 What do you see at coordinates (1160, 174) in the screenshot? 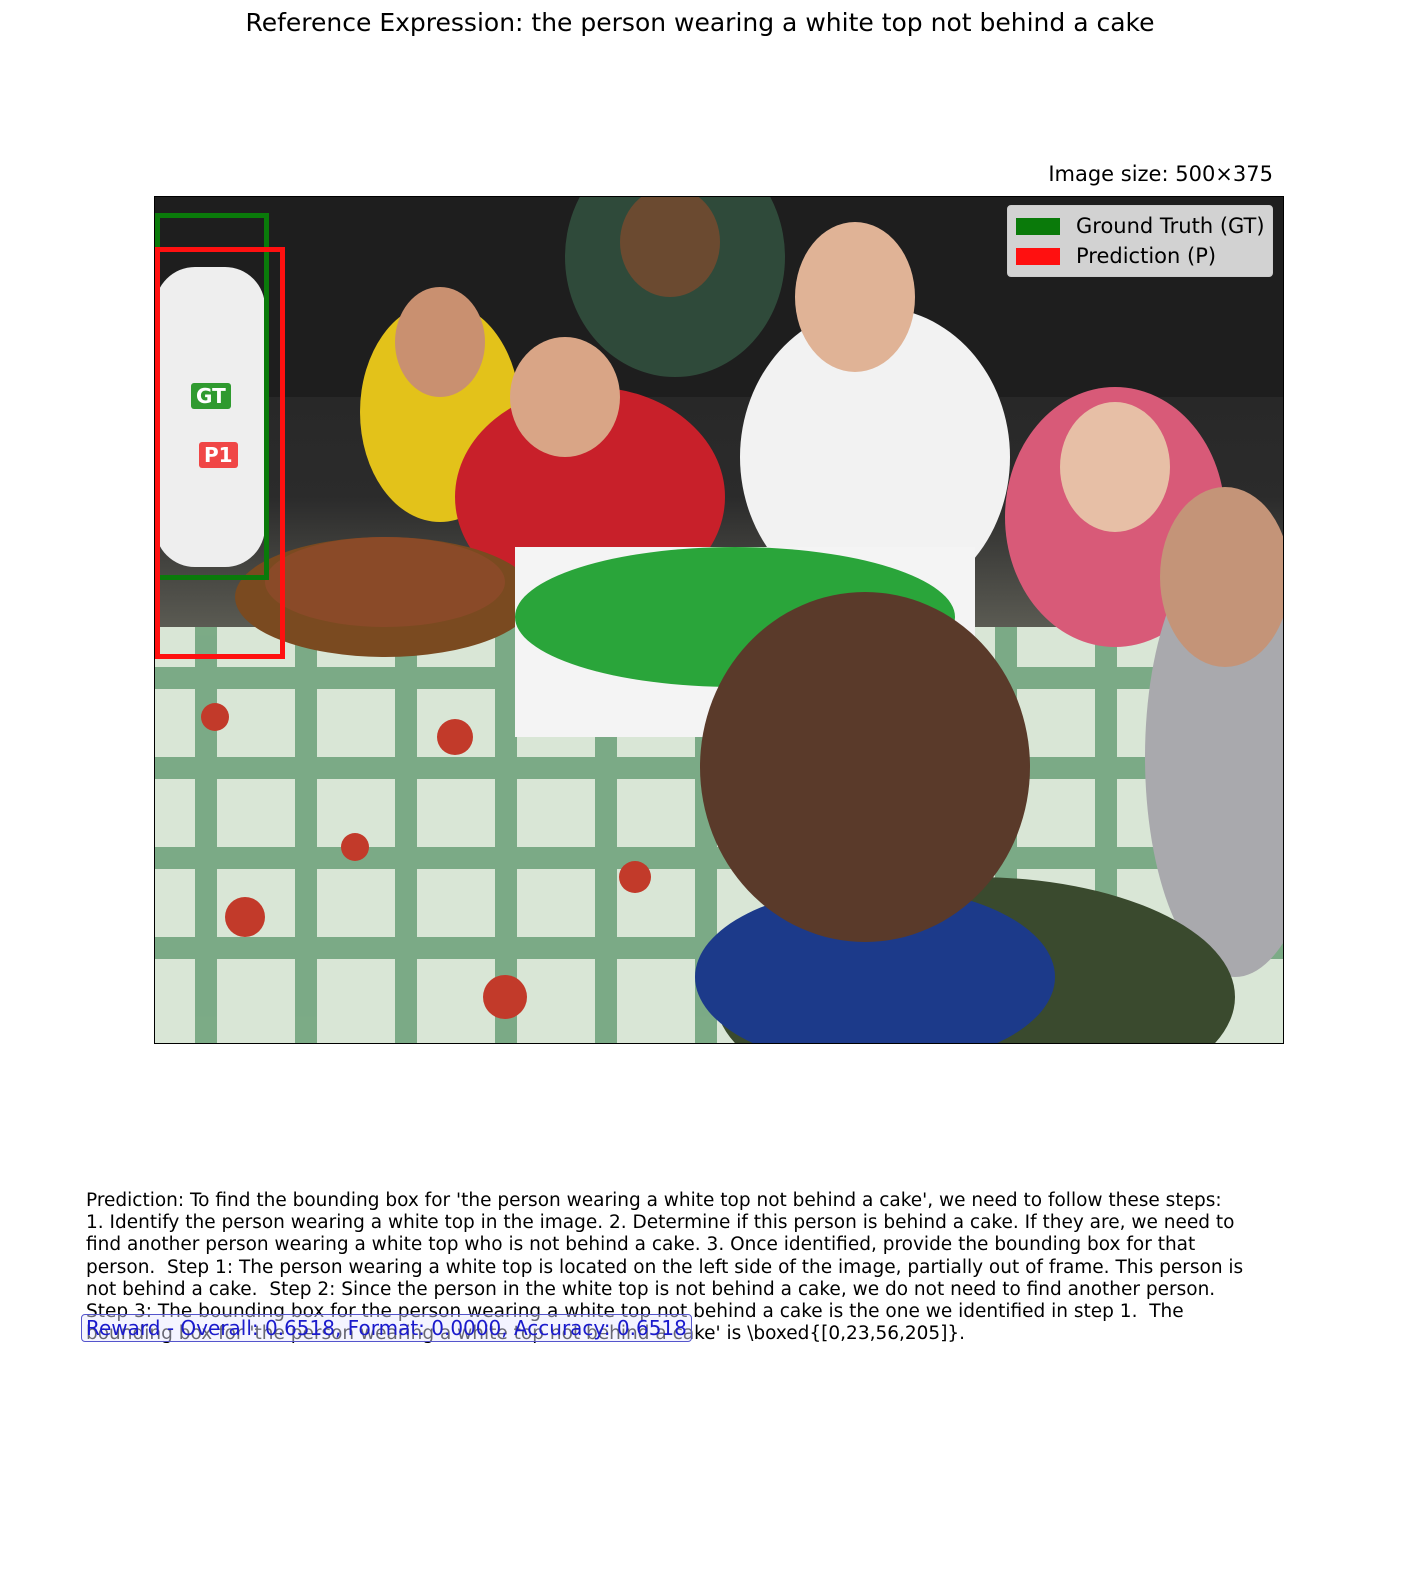
I see `image-size-label: Image size: 500×375` at bounding box center [1160, 174].